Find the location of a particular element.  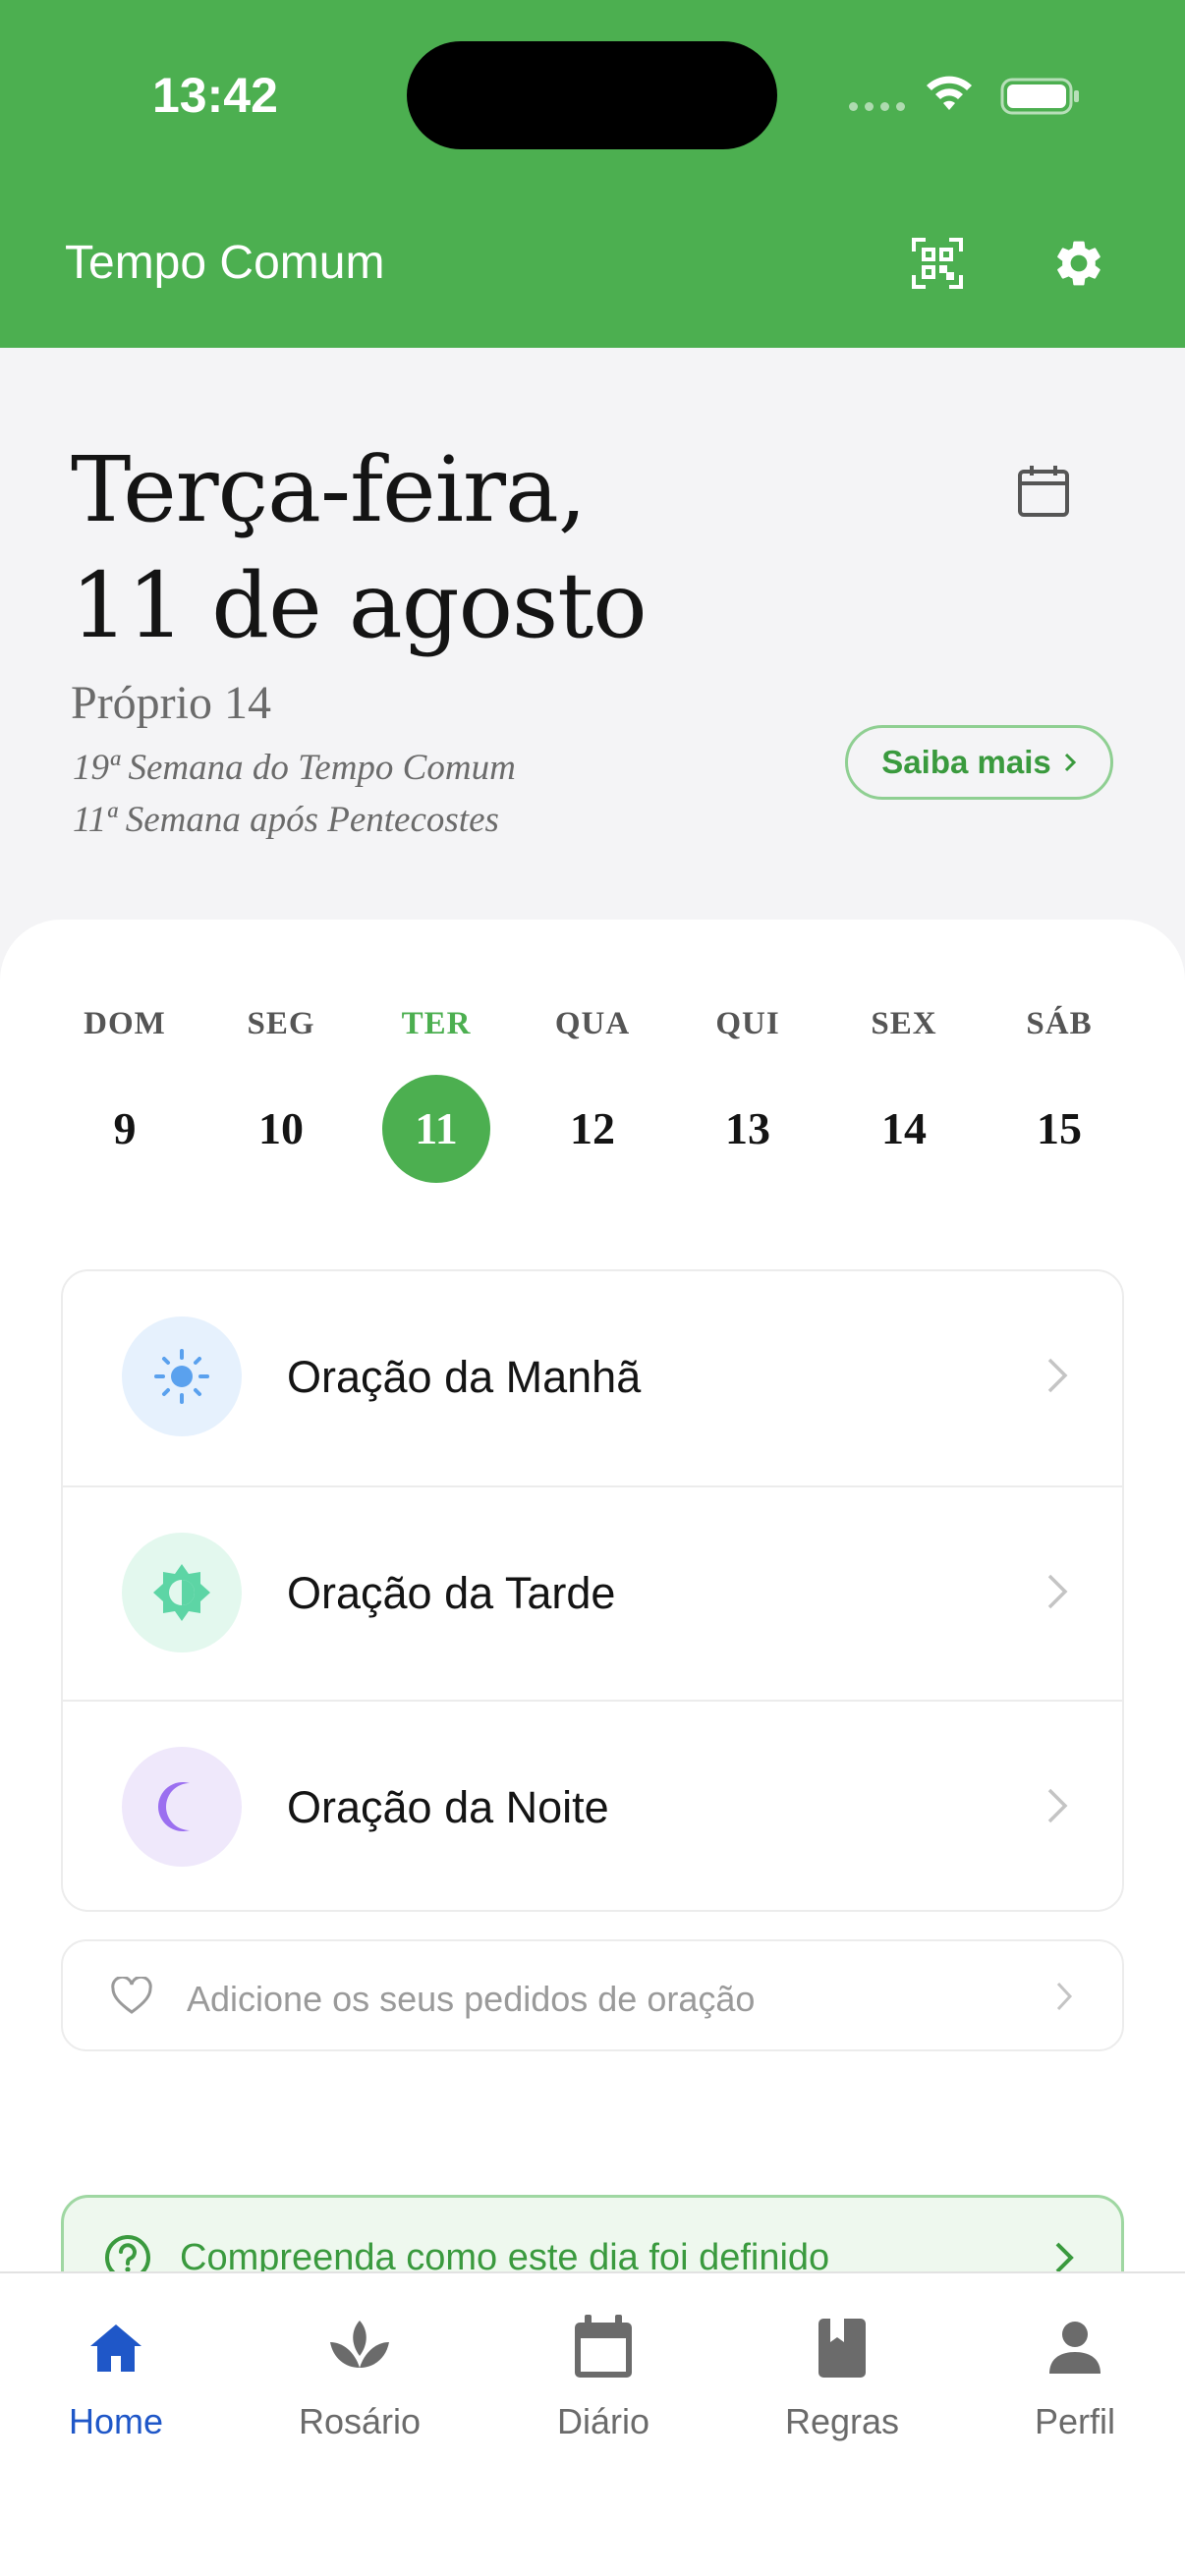

week-ordinary-label: 19ª Semana do Tempo Comum is located at coordinates (294, 768).